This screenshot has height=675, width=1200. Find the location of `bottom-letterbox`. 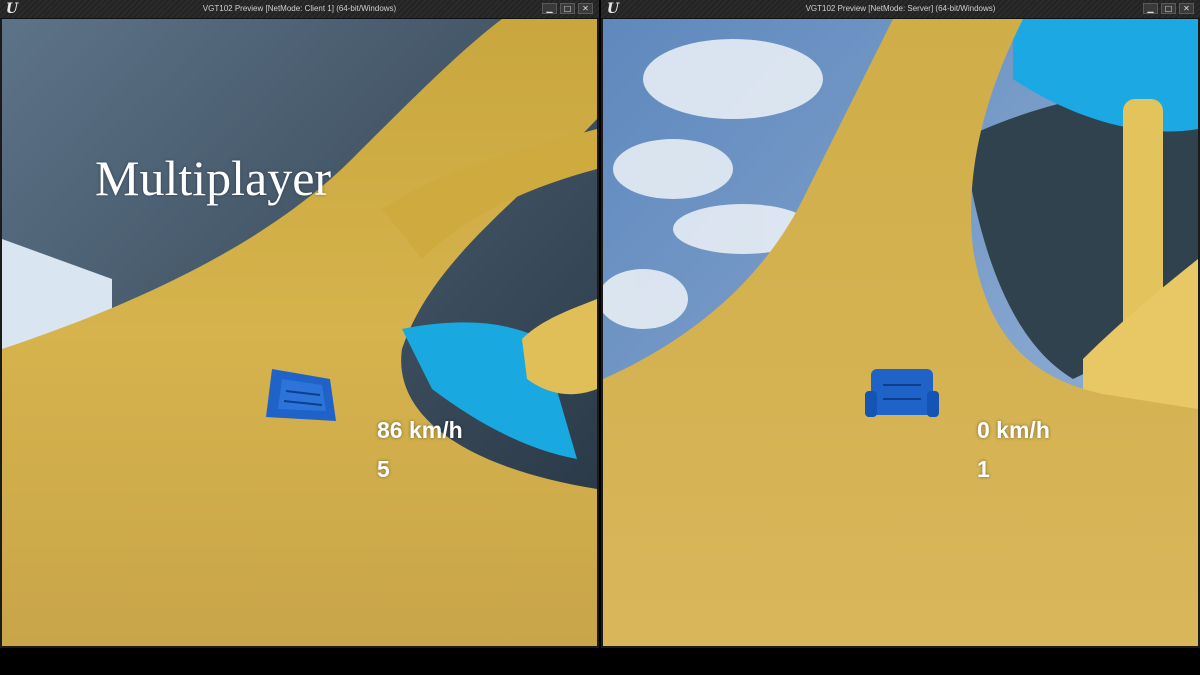

bottom-letterbox is located at coordinates (600, 661).